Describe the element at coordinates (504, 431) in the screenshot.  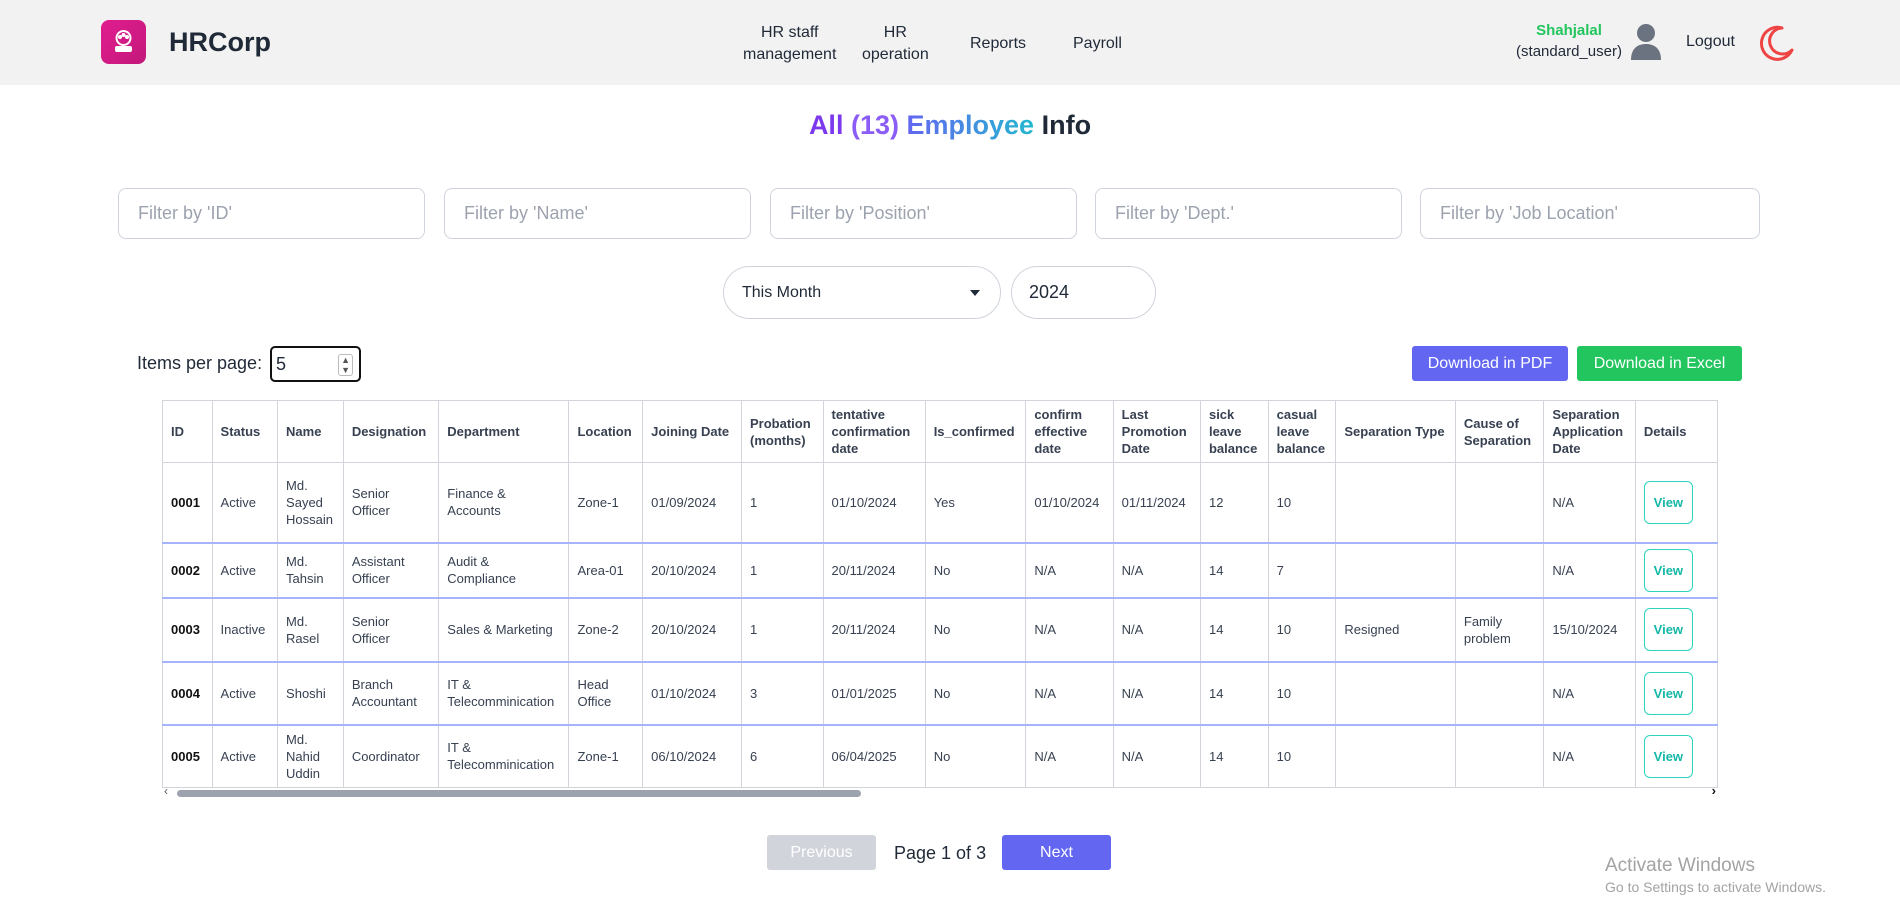
I see `col-header: Department` at that location.